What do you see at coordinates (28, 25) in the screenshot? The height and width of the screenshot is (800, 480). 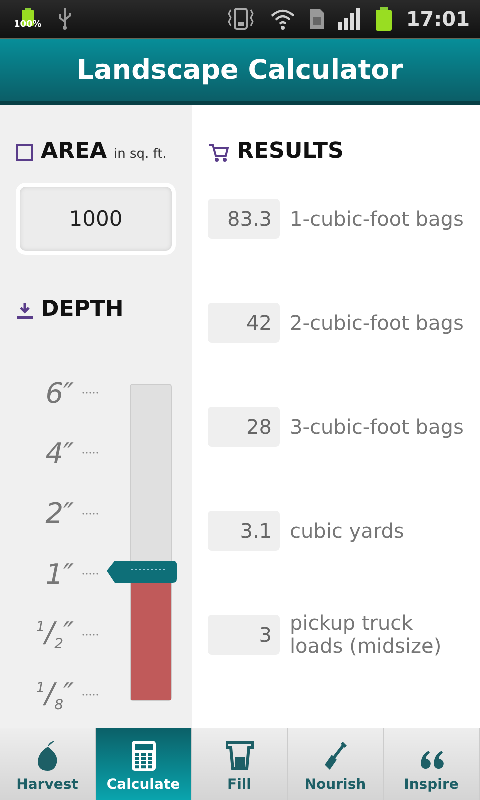 I see `battery-percent: 100%` at bounding box center [28, 25].